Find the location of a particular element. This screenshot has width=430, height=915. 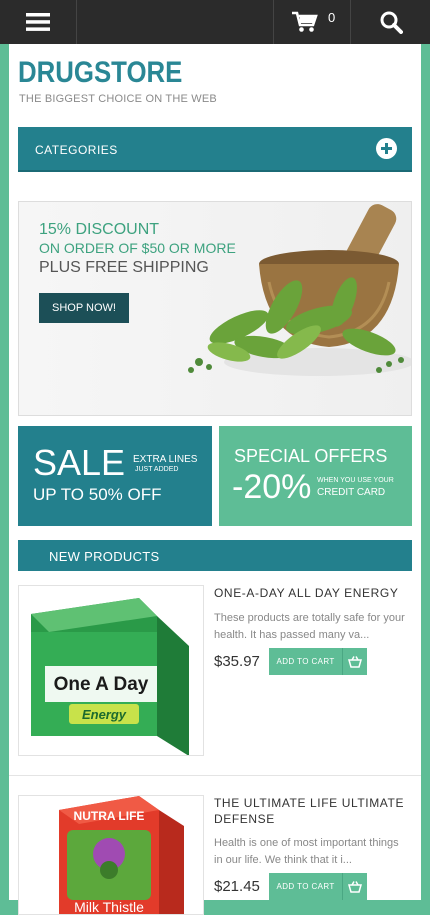

cart-button: 0 is located at coordinates (312, 22).